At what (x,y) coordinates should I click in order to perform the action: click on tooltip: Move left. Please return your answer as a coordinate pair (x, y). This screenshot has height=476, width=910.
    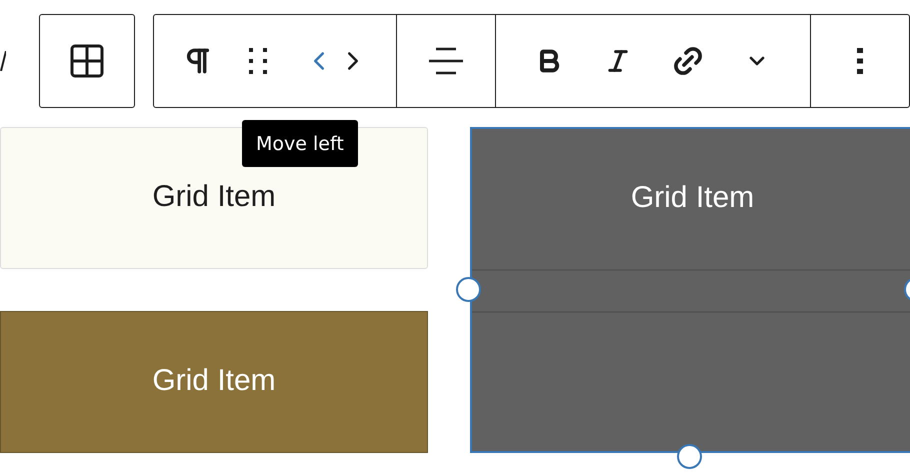
    Looking at the image, I should click on (300, 143).